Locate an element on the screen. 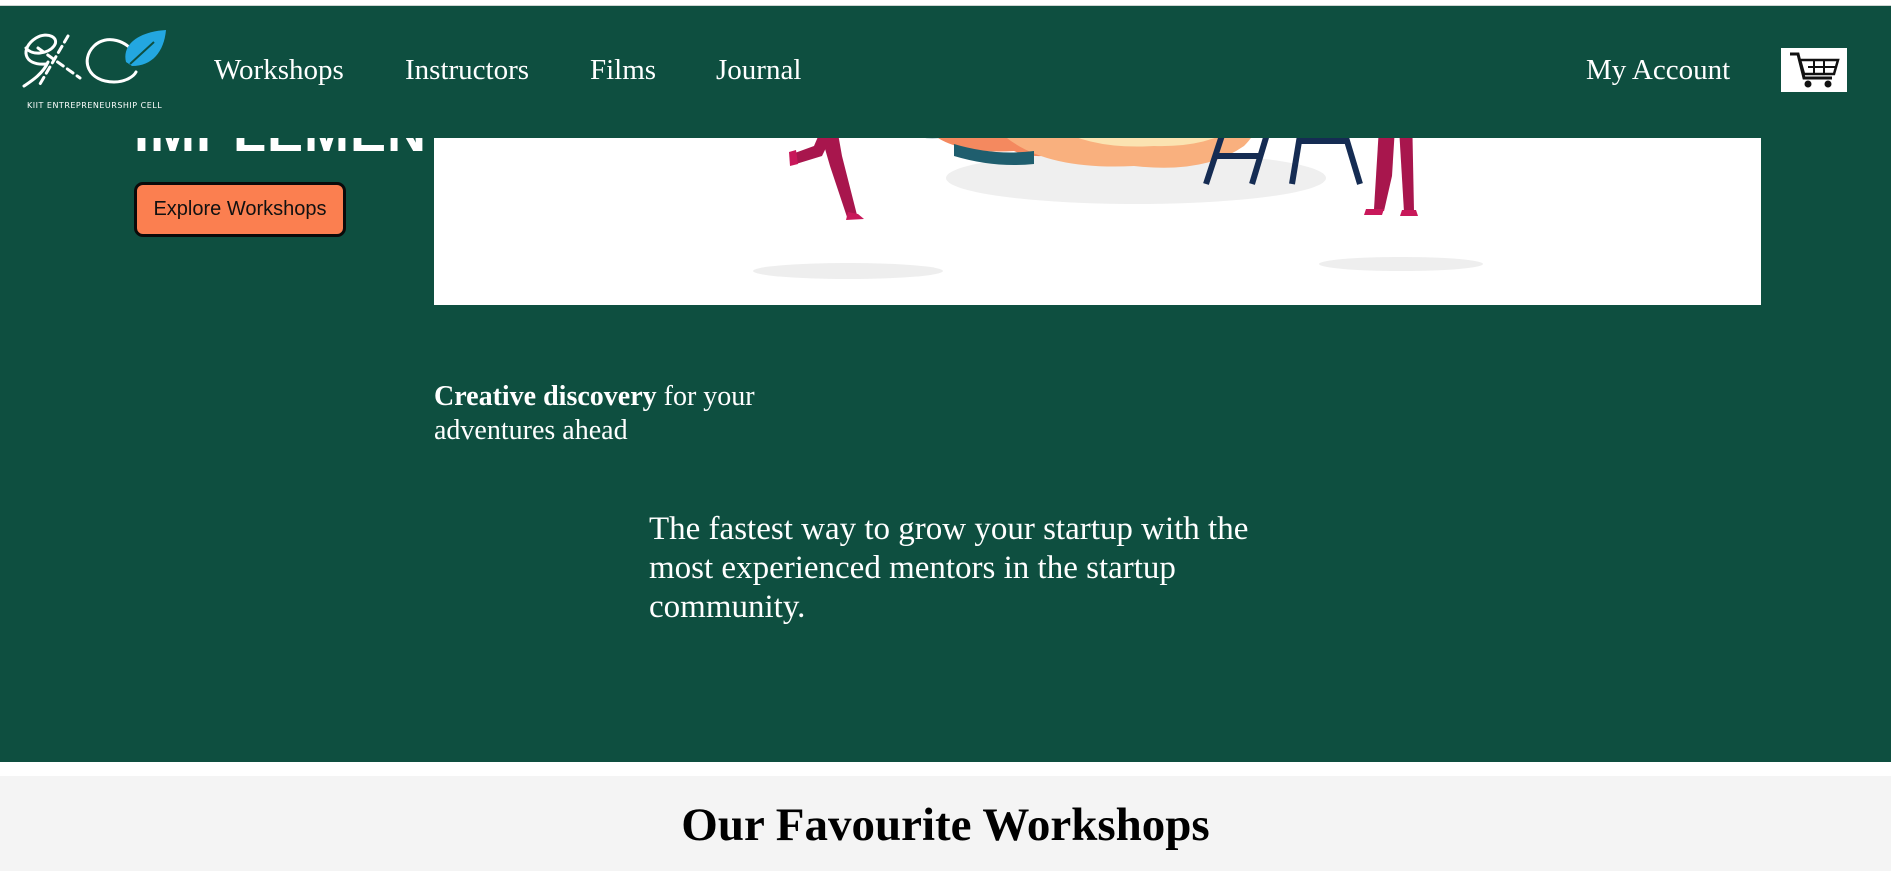 Image resolution: width=1891 pixels, height=871 pixels. favourite-workshops-section: Our Favourite Workshops is located at coordinates (945, 816).